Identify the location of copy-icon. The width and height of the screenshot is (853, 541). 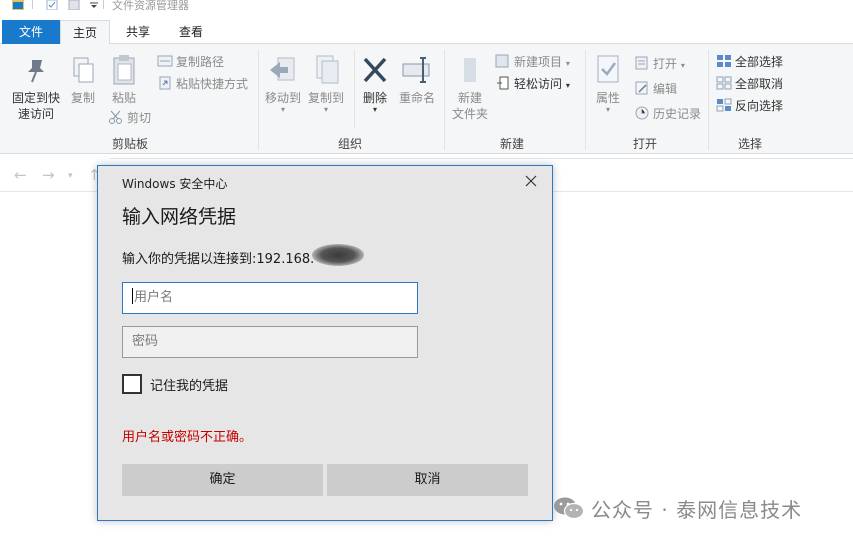
(83, 70).